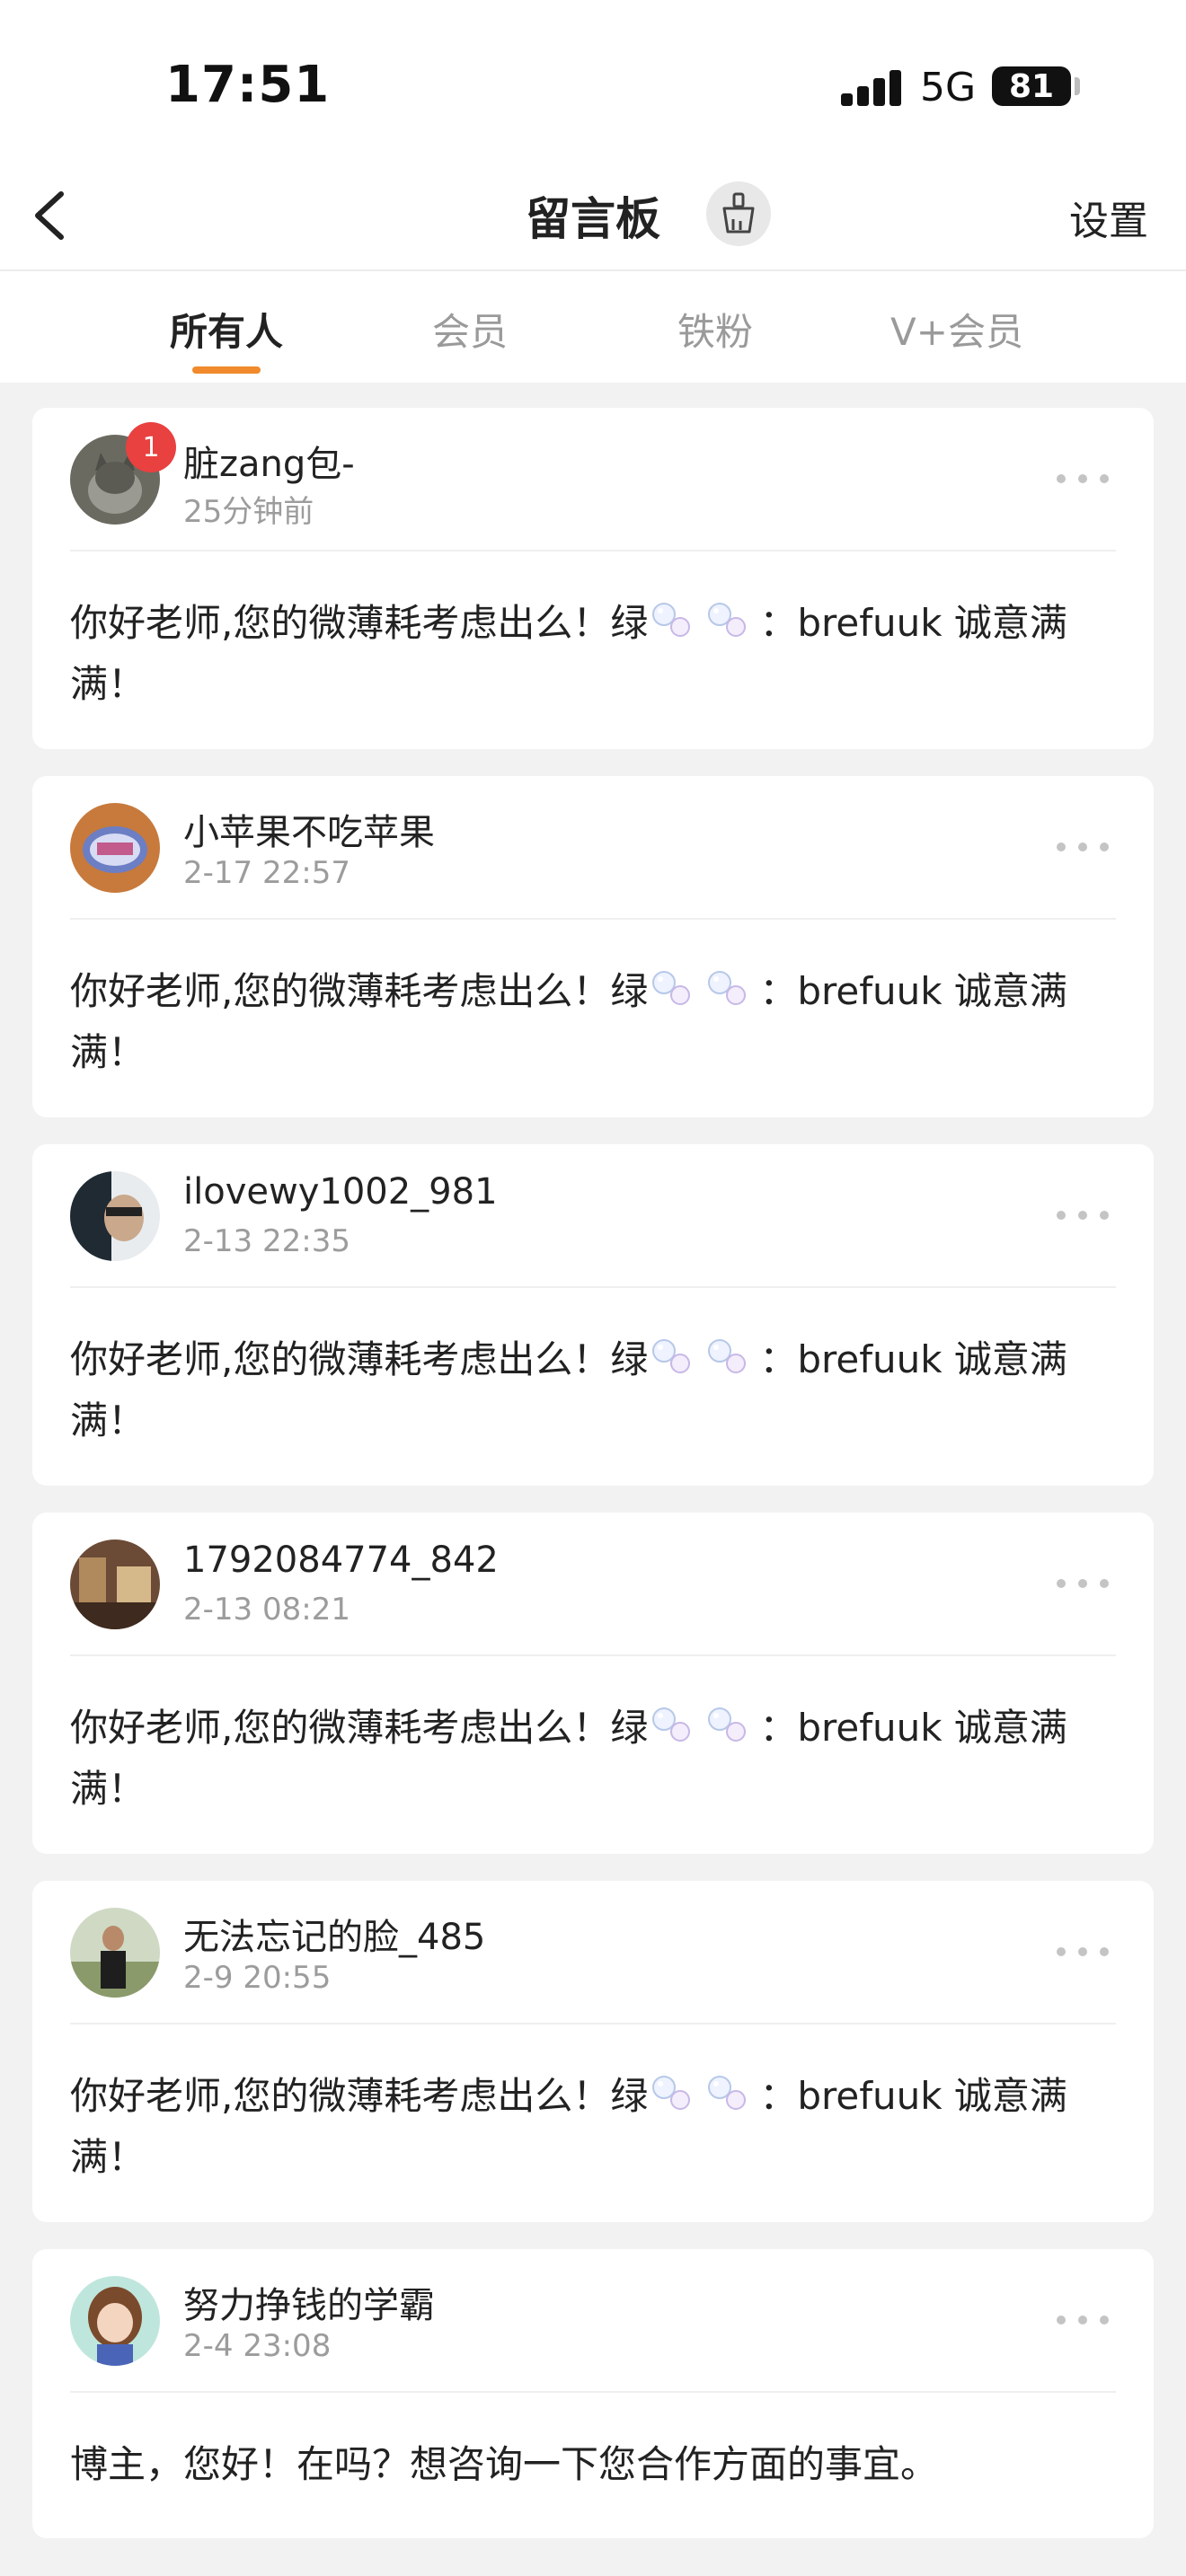 Image resolution: width=1186 pixels, height=2576 pixels. What do you see at coordinates (226, 329) in the screenshot?
I see `tab-all: 所有人` at bounding box center [226, 329].